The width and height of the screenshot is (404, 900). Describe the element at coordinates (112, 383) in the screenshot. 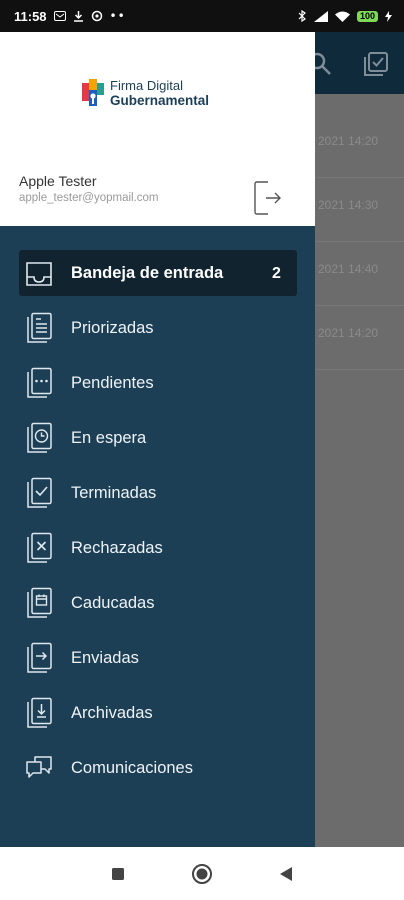

I see `menu-item-label: Pendientes` at that location.